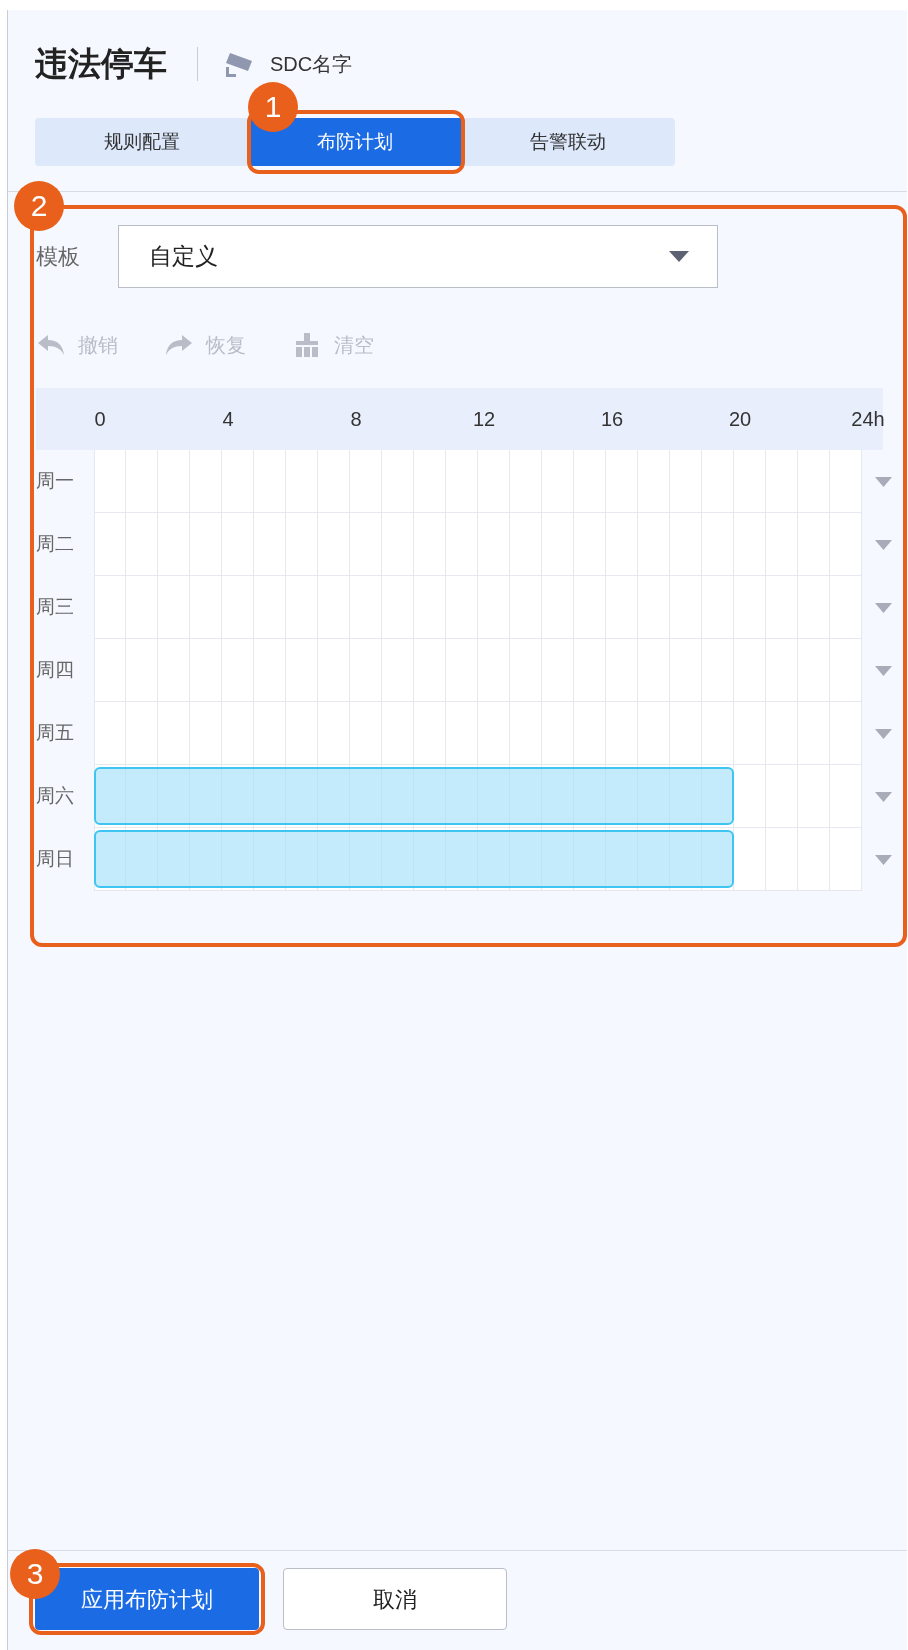 The width and height of the screenshot is (908, 1650). Describe the element at coordinates (100, 419) in the screenshot. I see `hour-label: 0` at that location.